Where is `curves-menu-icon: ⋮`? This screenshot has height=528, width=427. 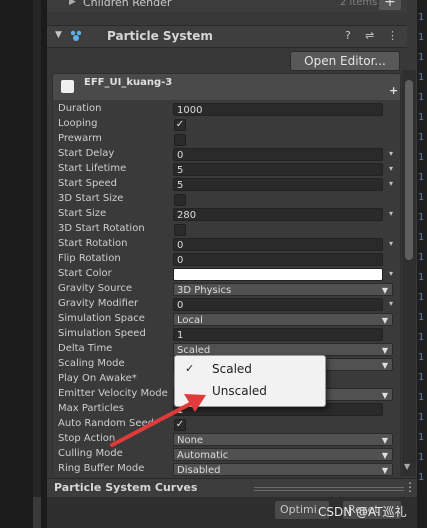 curves-menu-icon: ⋮ is located at coordinates (410, 487).